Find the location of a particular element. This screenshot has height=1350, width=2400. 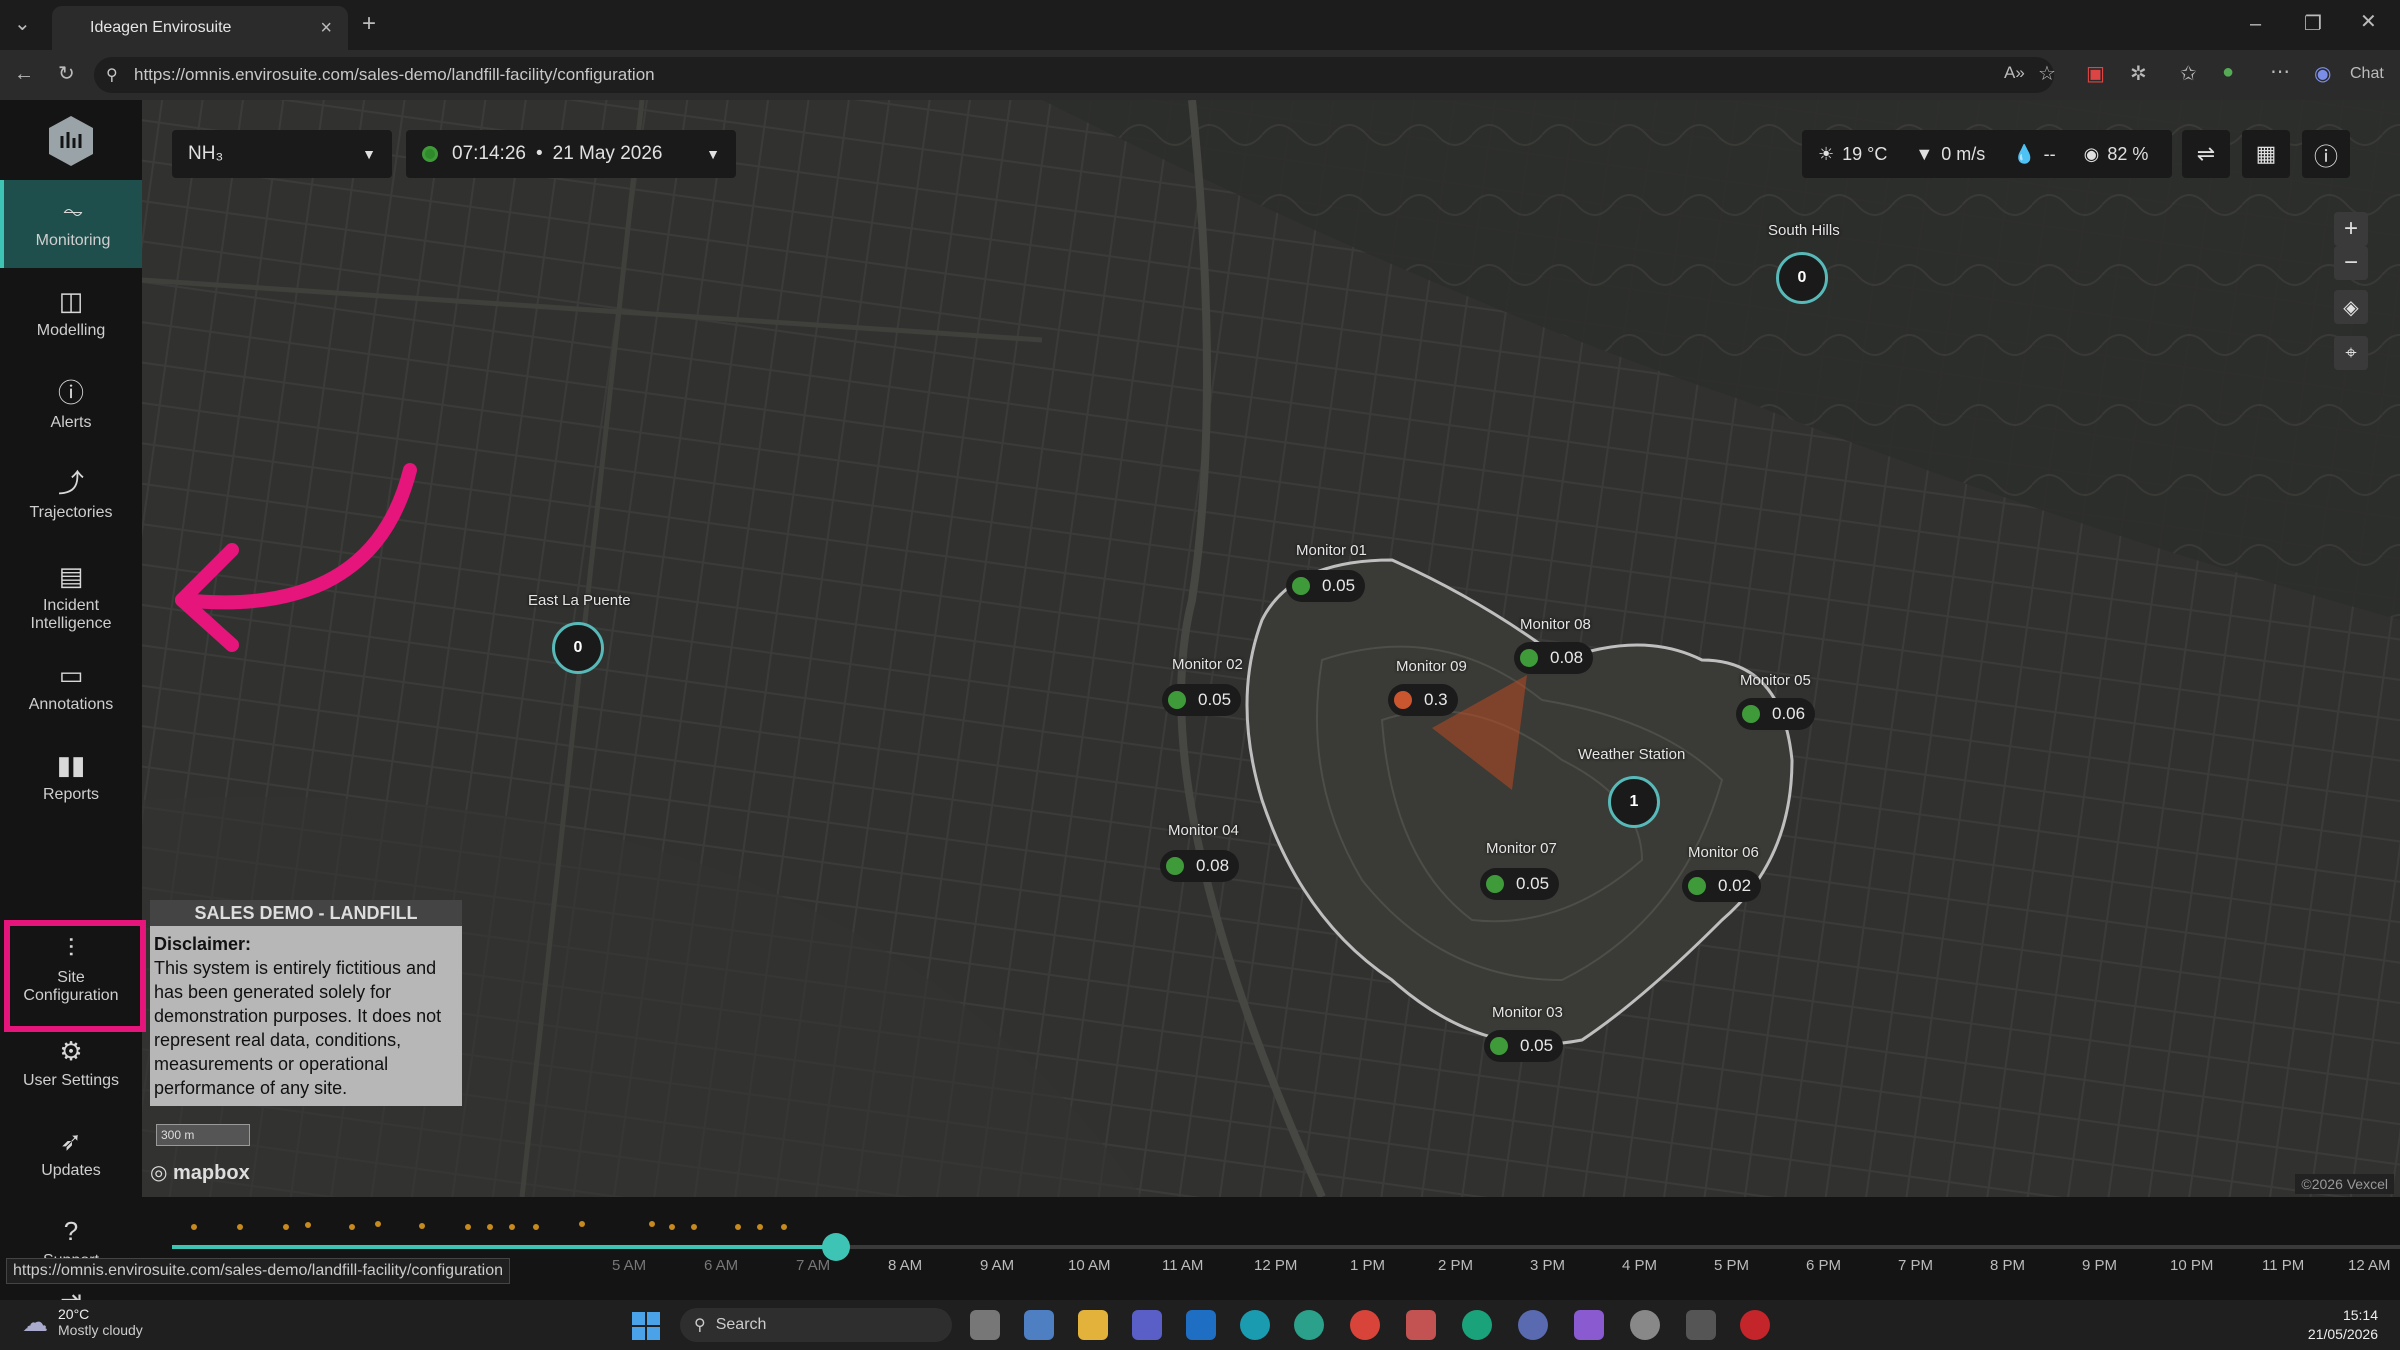

filter-button: ⇌ is located at coordinates (2206, 154).